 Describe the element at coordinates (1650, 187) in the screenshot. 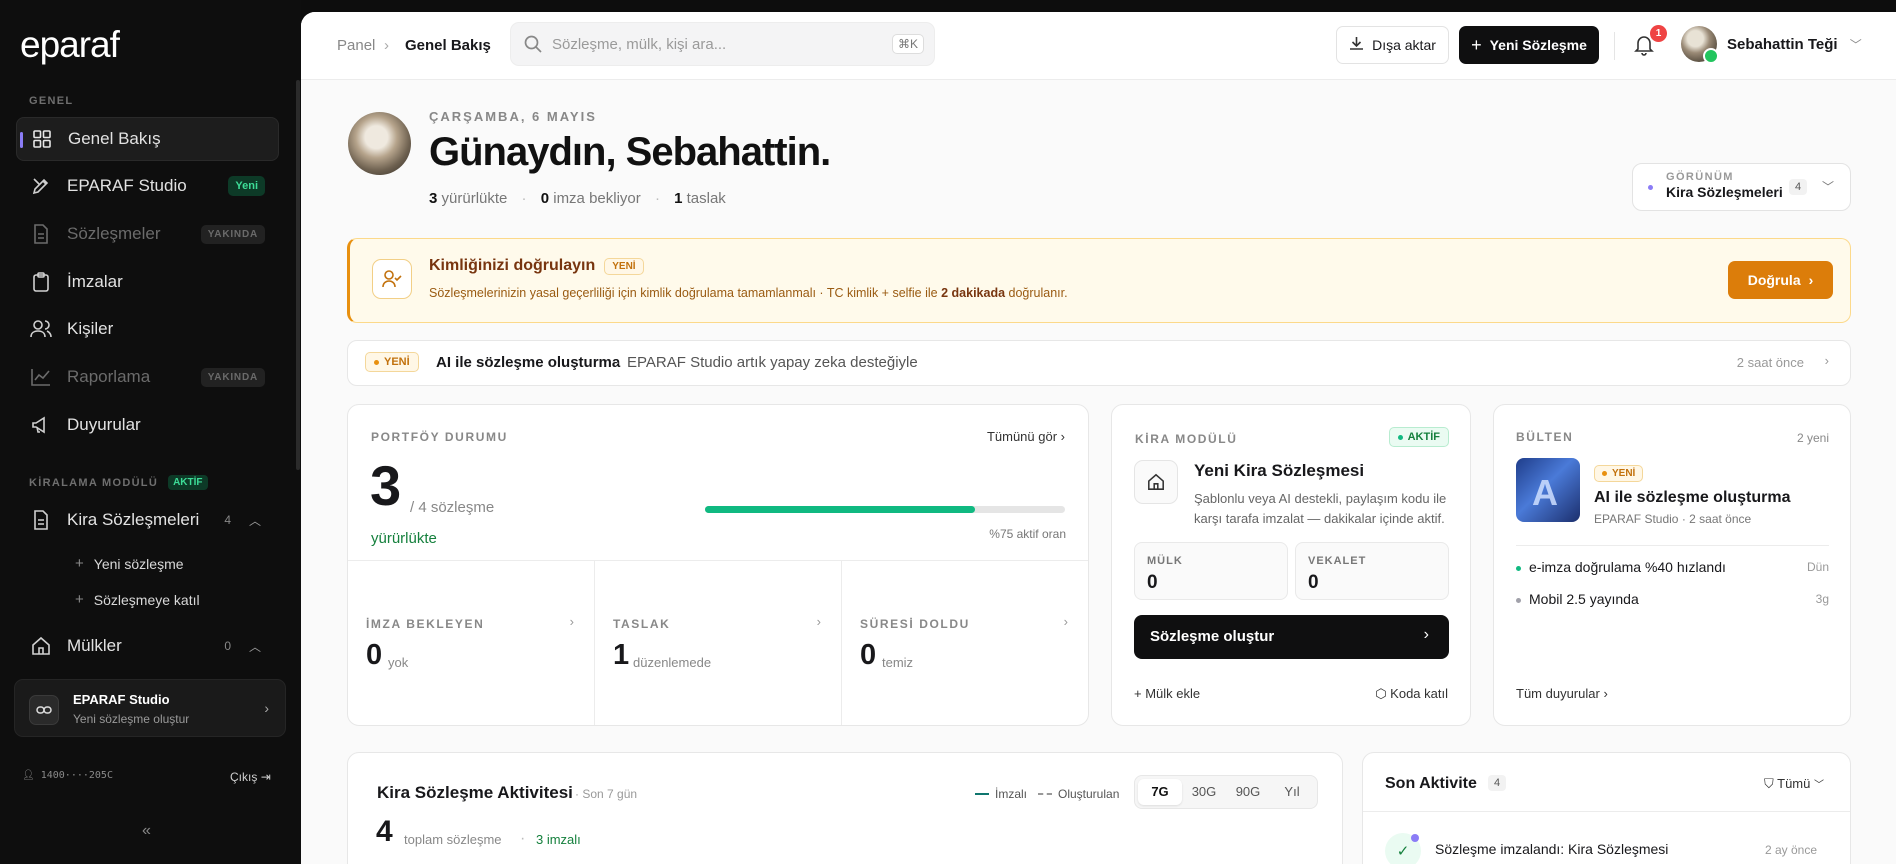

I see `view-dot` at that location.